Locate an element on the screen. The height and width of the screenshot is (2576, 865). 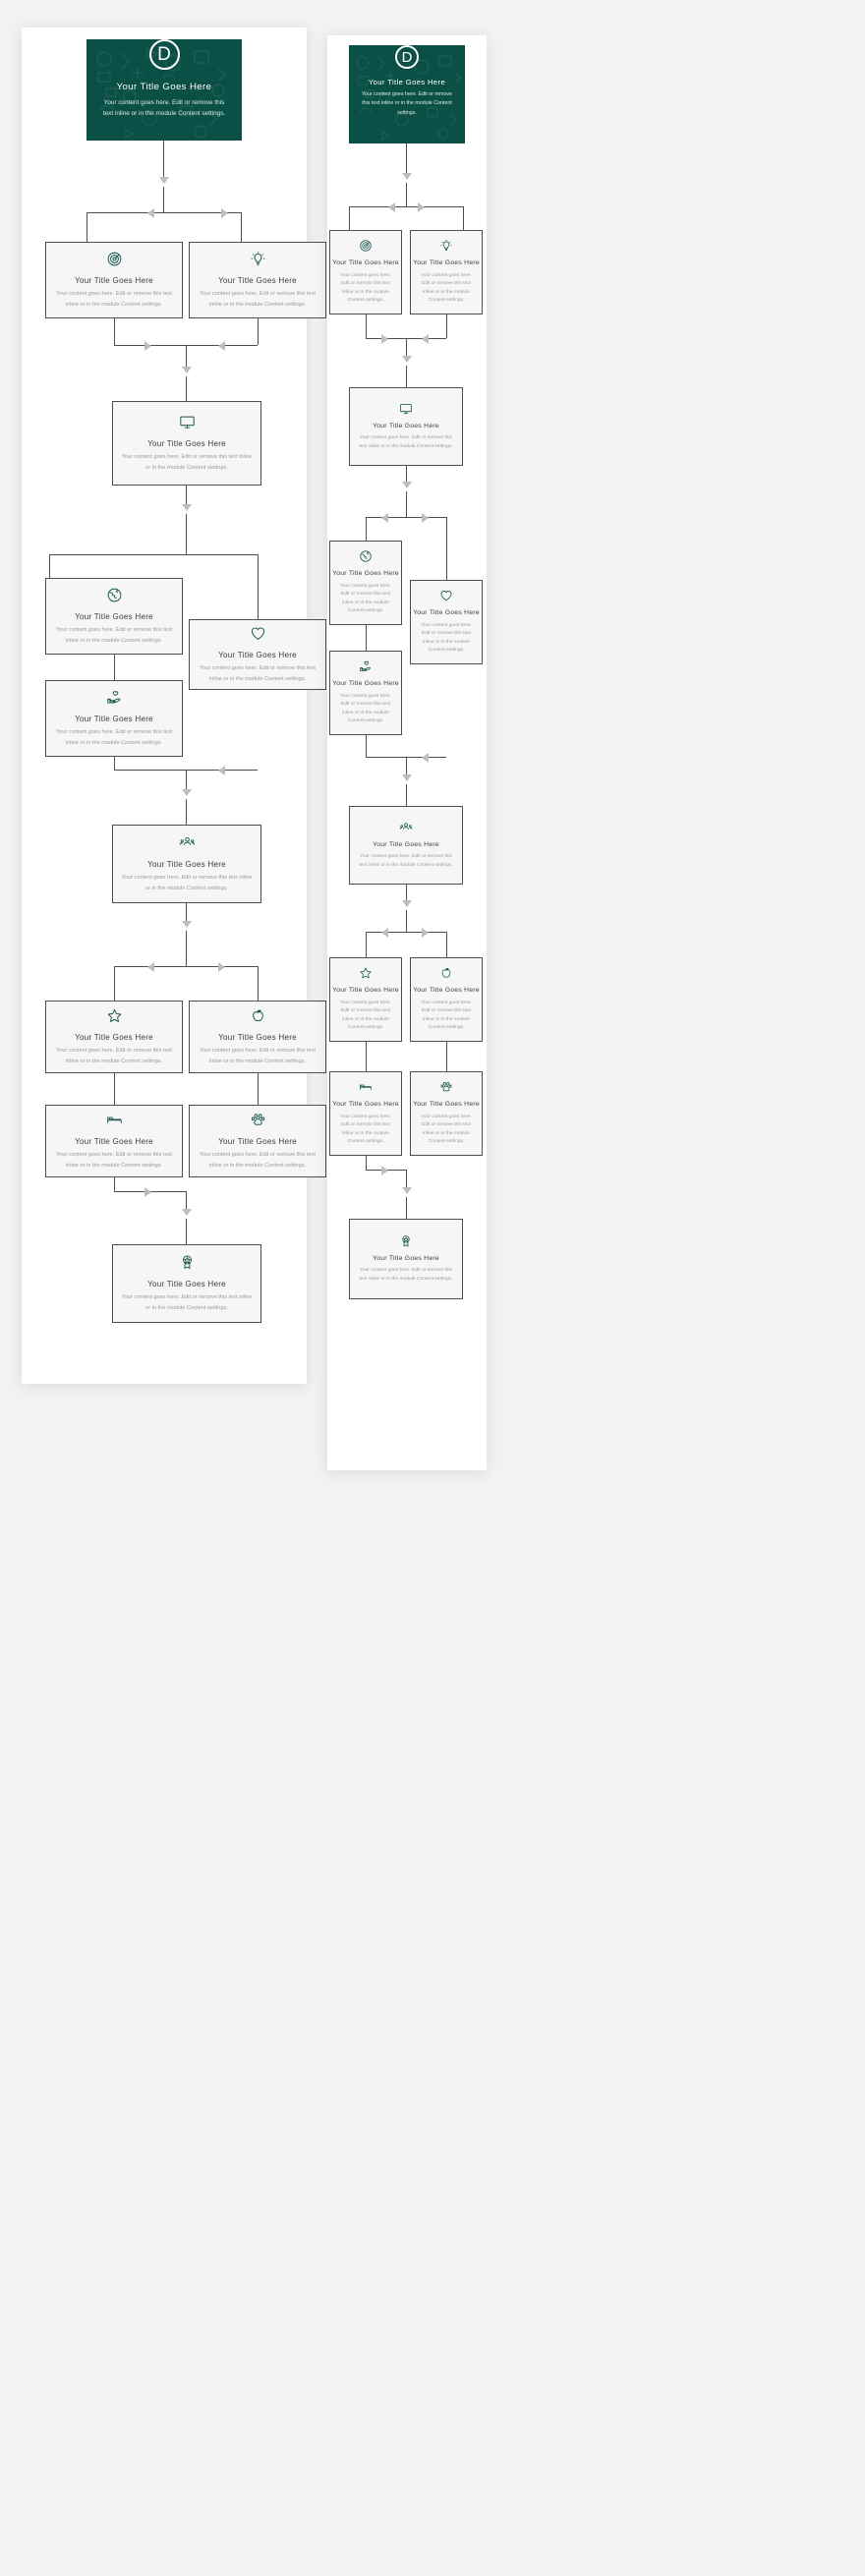
heart-icon is located at coordinates (446, 596).